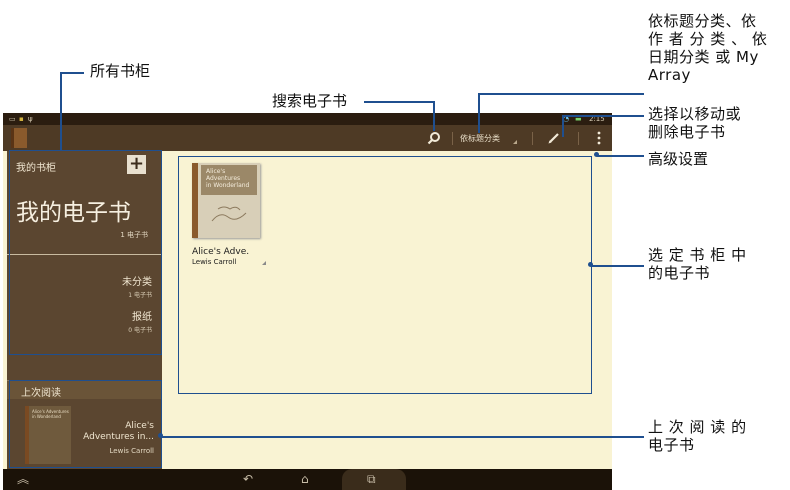 The image size is (790, 490). Describe the element at coordinates (12, 119) in the screenshot. I see `screenshot-icon: ▭` at that location.